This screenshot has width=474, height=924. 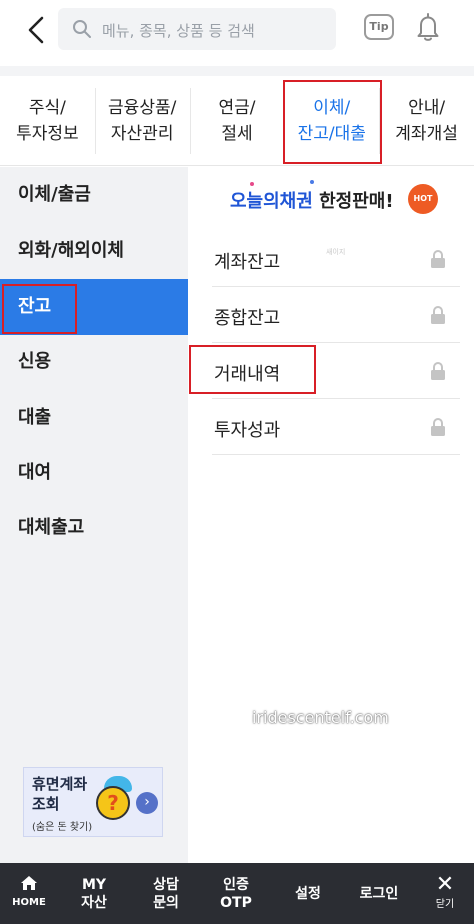 I want to click on tab-financial-products: 금융상품/ 자산관리, so click(x=142, y=121).